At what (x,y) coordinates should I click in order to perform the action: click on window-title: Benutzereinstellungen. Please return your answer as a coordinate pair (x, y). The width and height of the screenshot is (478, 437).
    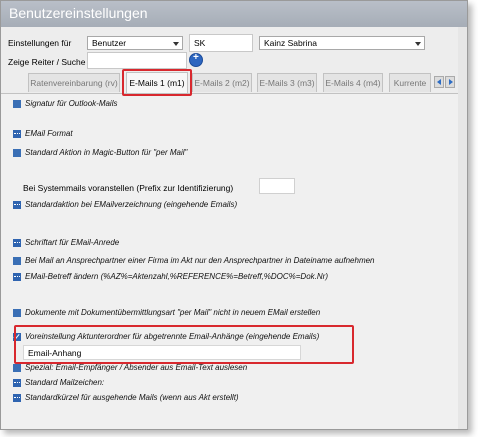
    Looking at the image, I should click on (78, 13).